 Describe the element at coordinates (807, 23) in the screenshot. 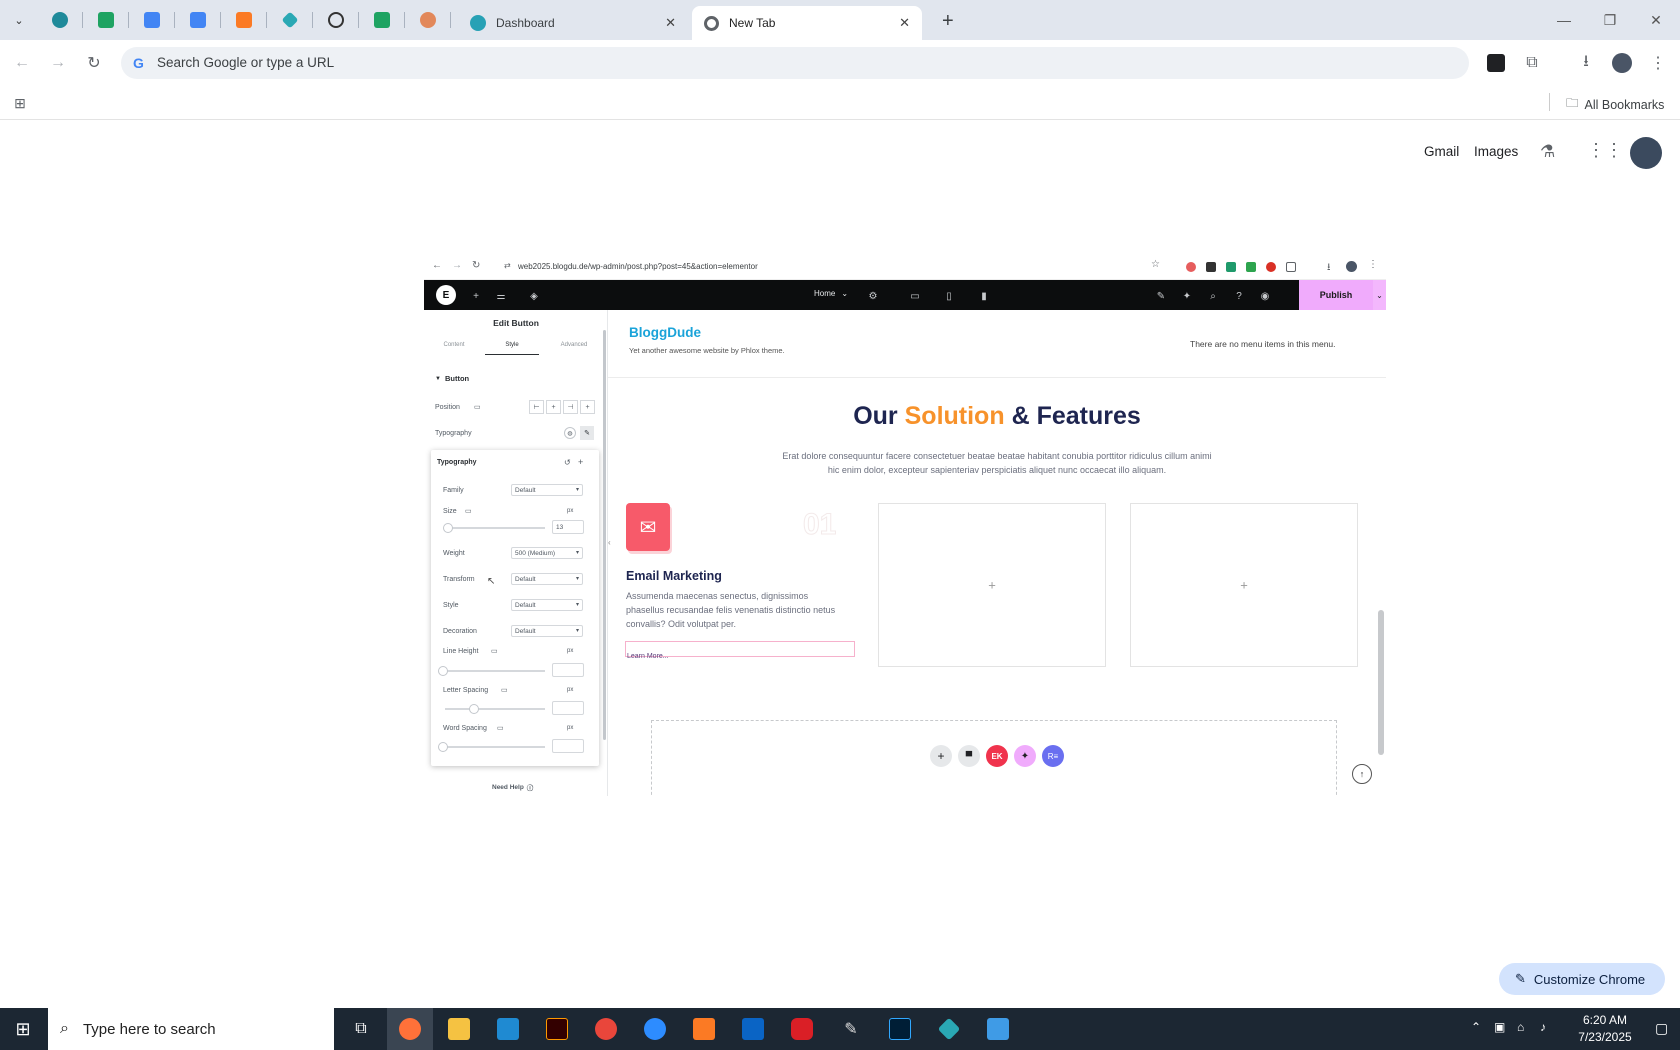

I see `tab-new-tab: New Tab ✕` at that location.